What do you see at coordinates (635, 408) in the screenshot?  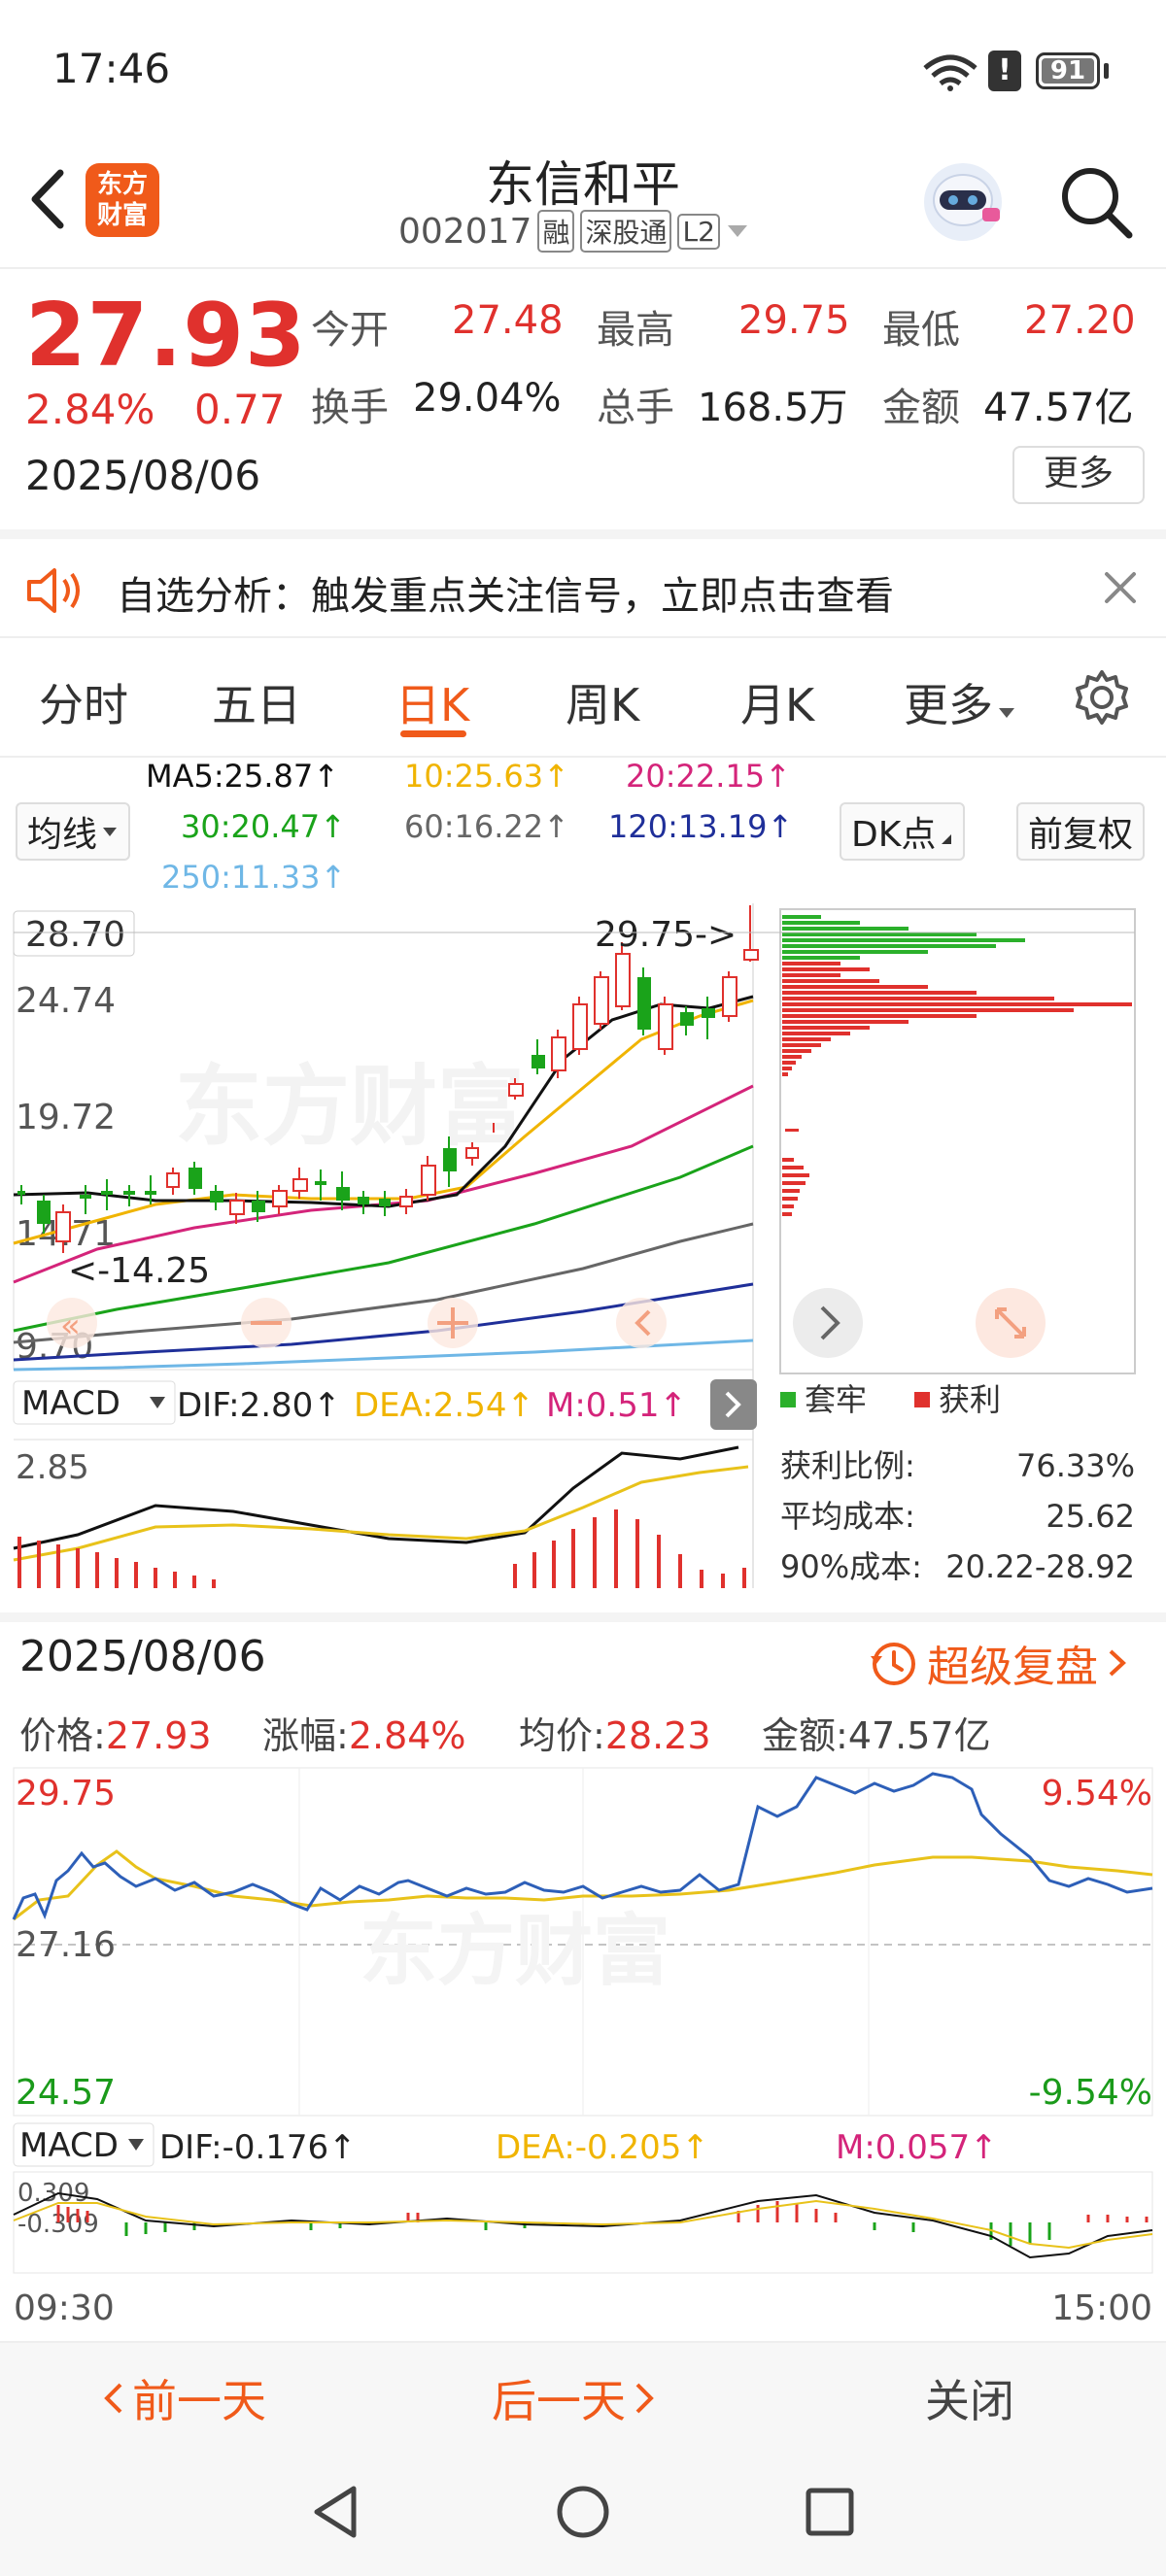 I see `volume-label: 总手` at bounding box center [635, 408].